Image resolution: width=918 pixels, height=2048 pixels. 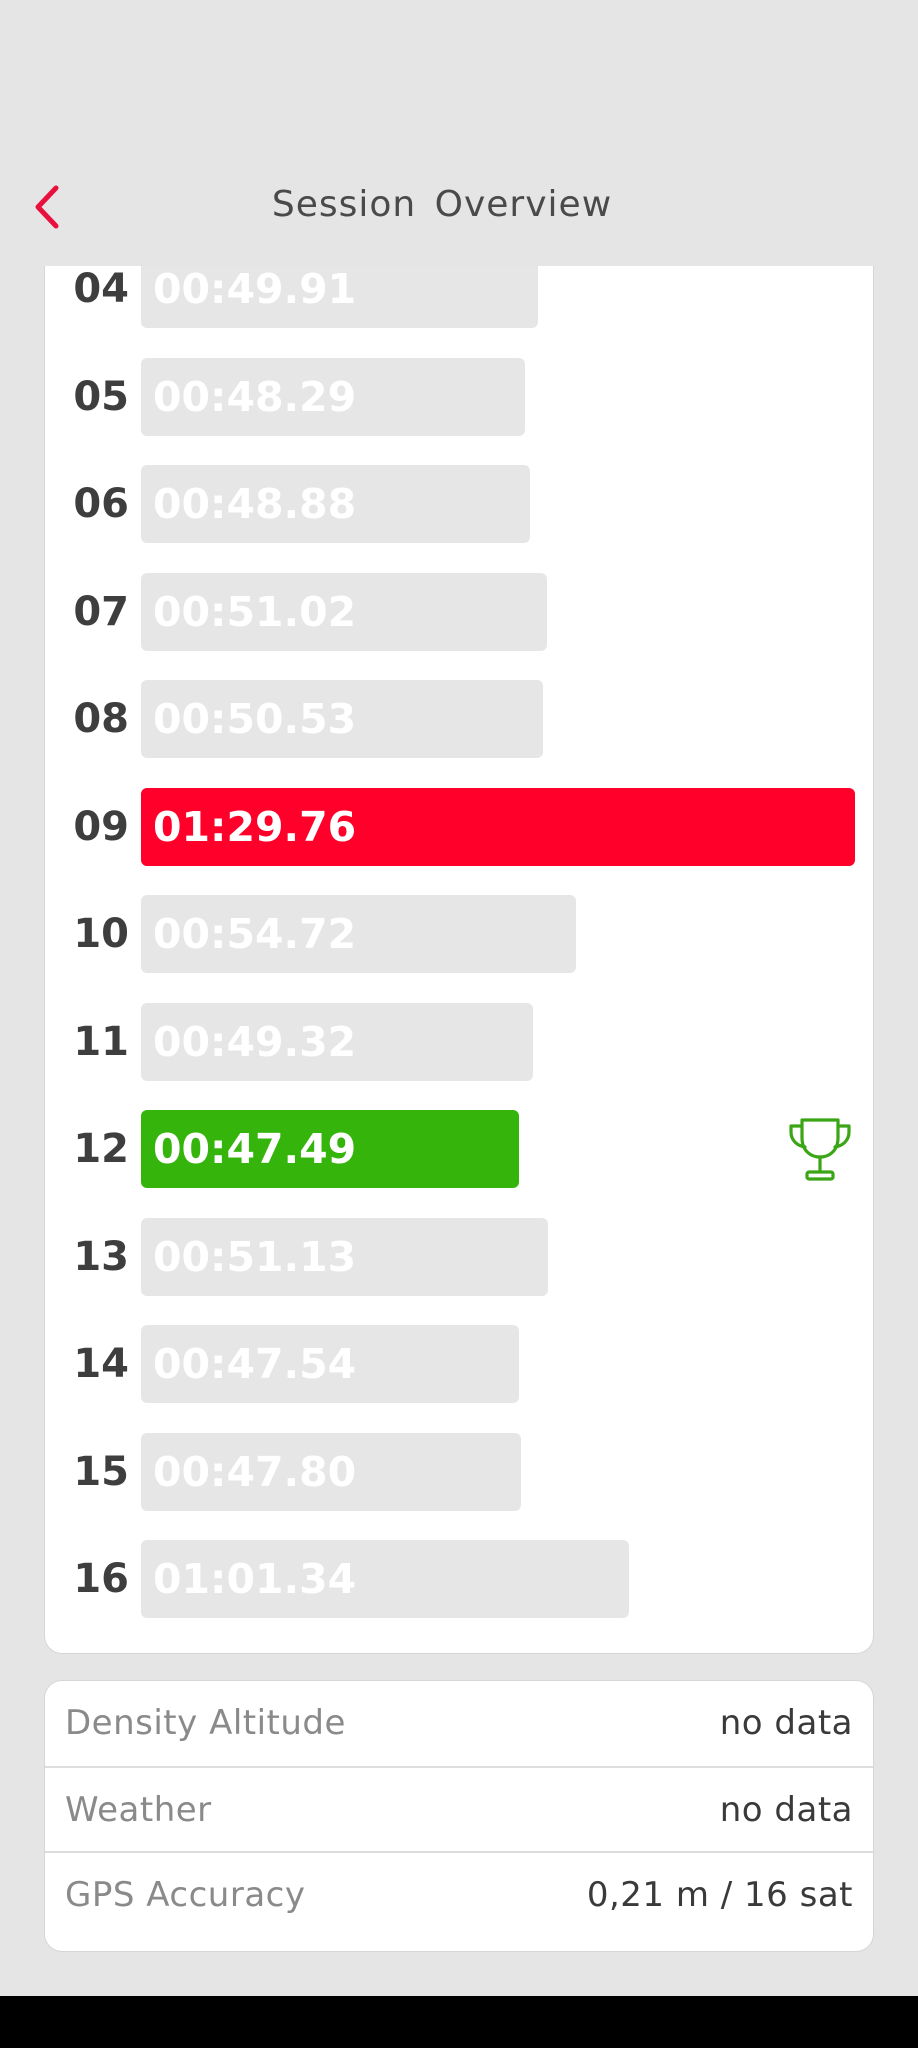 I want to click on lap-row-14: 14 00:47.54, so click(x=459, y=1364).